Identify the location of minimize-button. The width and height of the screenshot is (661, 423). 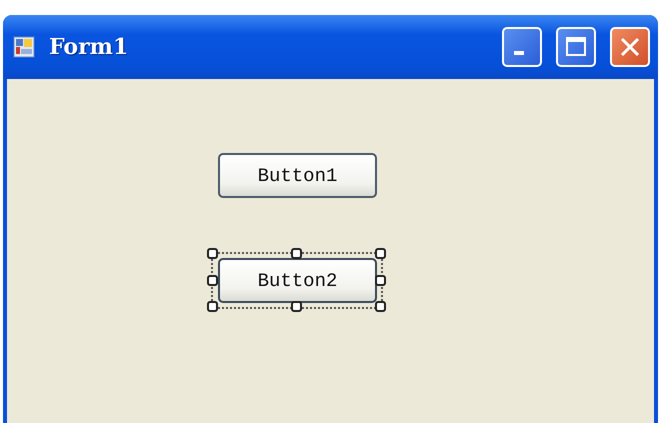
(522, 47).